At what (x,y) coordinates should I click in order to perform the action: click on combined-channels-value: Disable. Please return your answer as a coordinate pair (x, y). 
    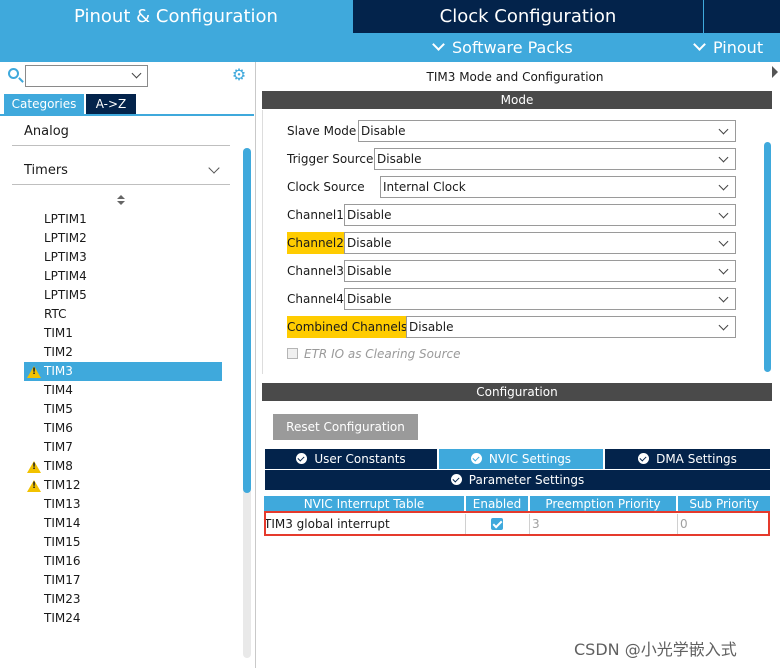
    Looking at the image, I should click on (431, 327).